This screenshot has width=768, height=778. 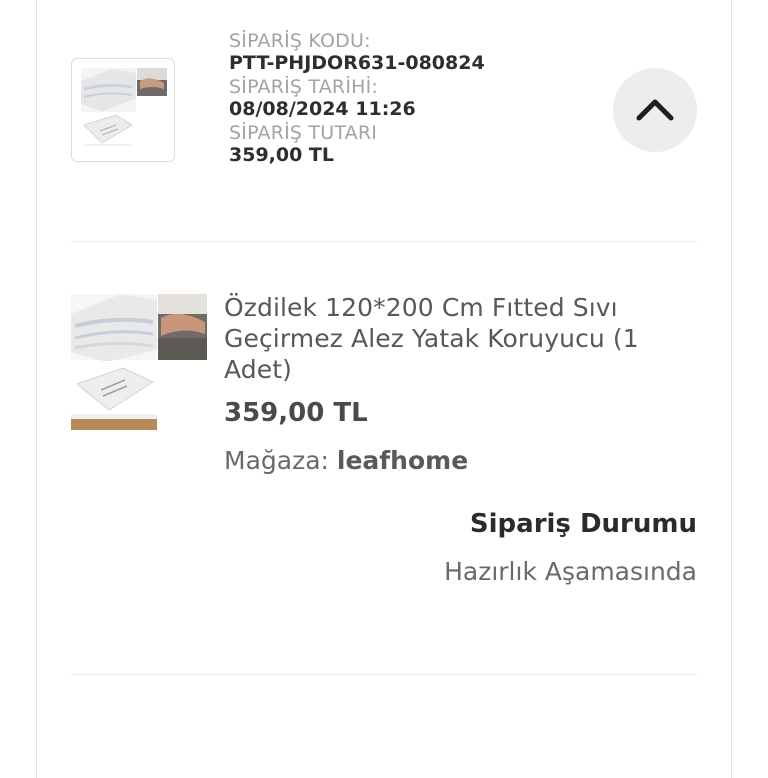 What do you see at coordinates (296, 413) in the screenshot?
I see `product-price: 359,00 TL` at bounding box center [296, 413].